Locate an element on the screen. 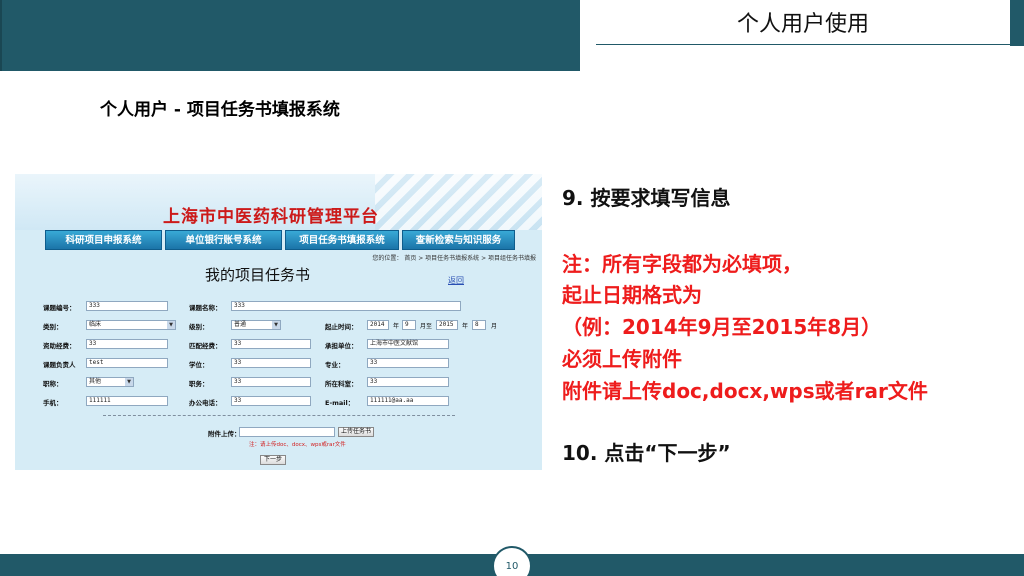 This screenshot has height=576, width=1024. upload-button: 上传任务书 is located at coordinates (356, 432).